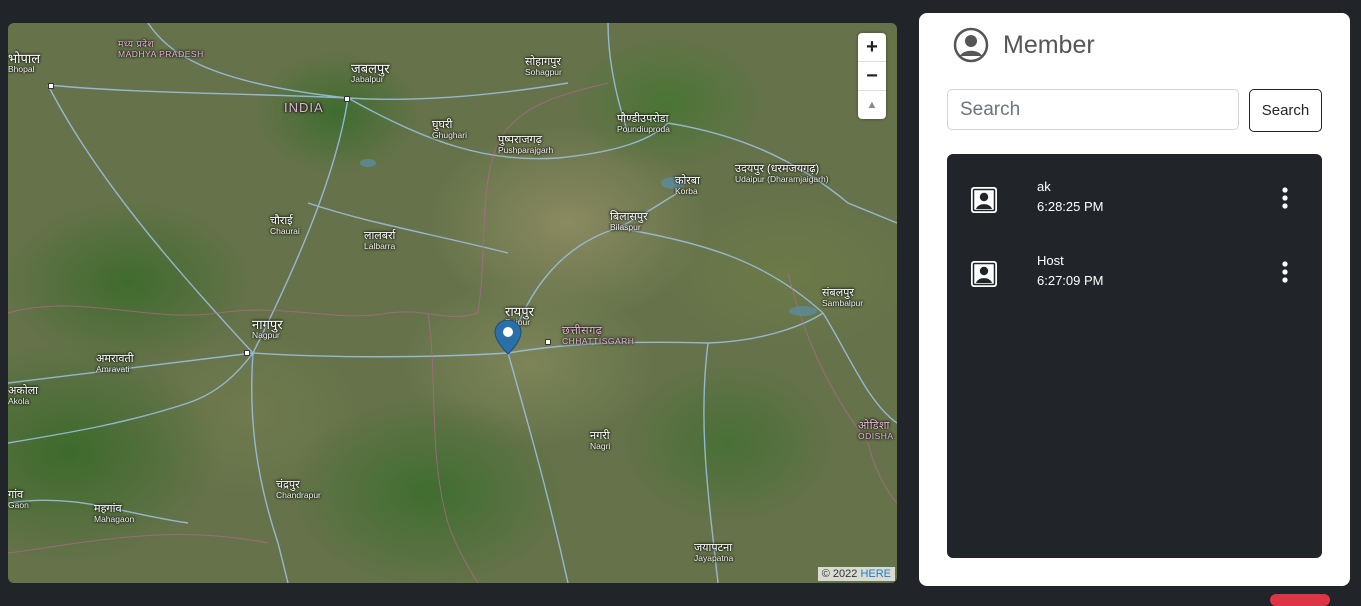 The width and height of the screenshot is (1361, 606). Describe the element at coordinates (267, 328) in the screenshot. I see `map-label-nagpur: नागपुर Nagpur` at that location.